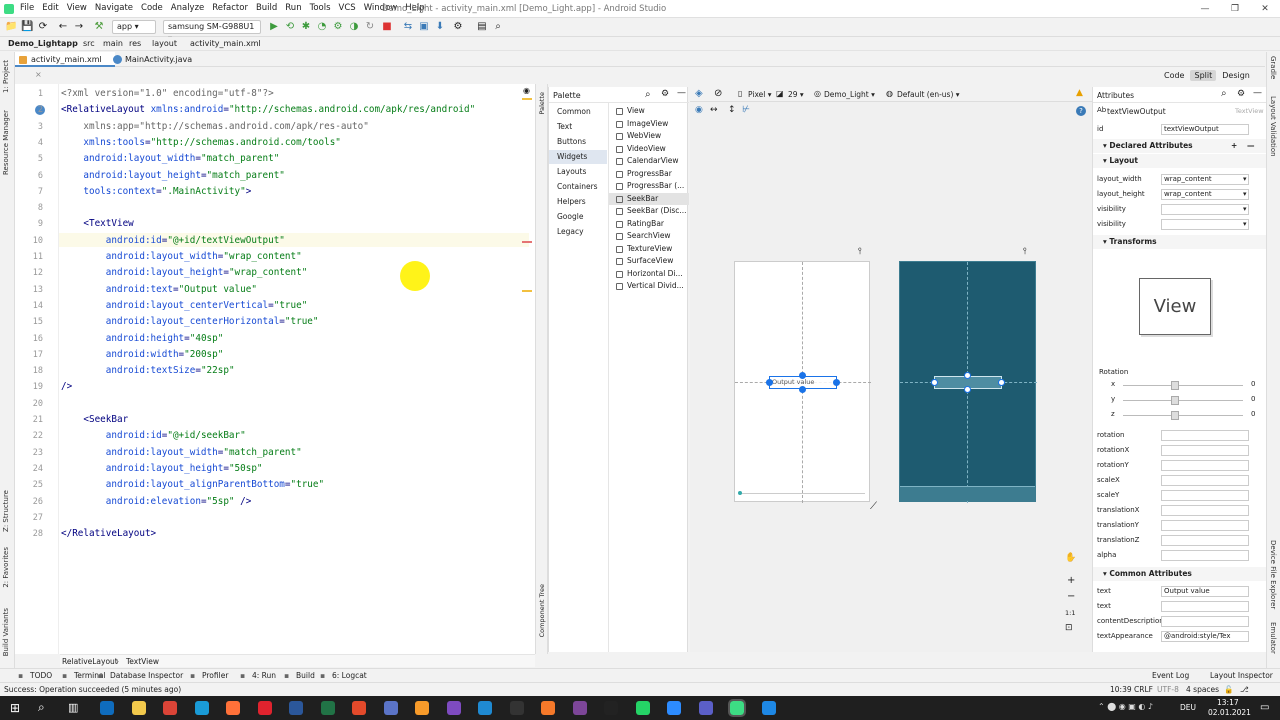 Image resolution: width=1280 pixels, height=720 pixels. What do you see at coordinates (578, 157) in the screenshot?
I see `palette-category-widgets: Widgets` at bounding box center [578, 157].